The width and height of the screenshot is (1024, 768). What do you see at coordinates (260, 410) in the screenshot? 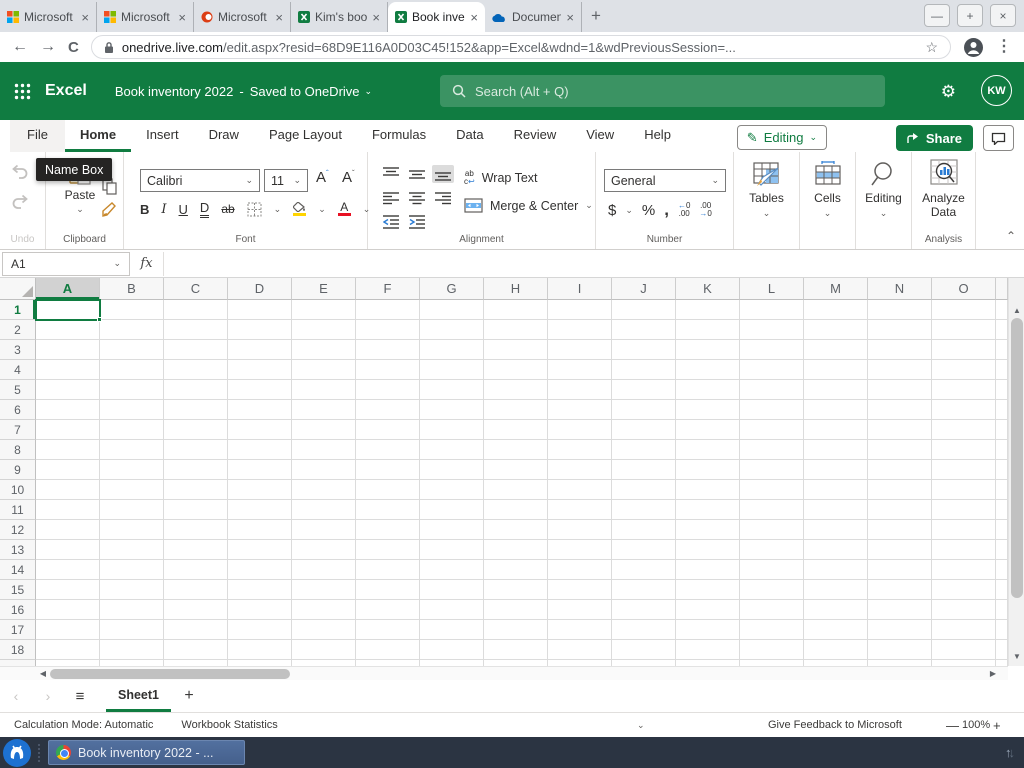
I see `cell-D6` at bounding box center [260, 410].